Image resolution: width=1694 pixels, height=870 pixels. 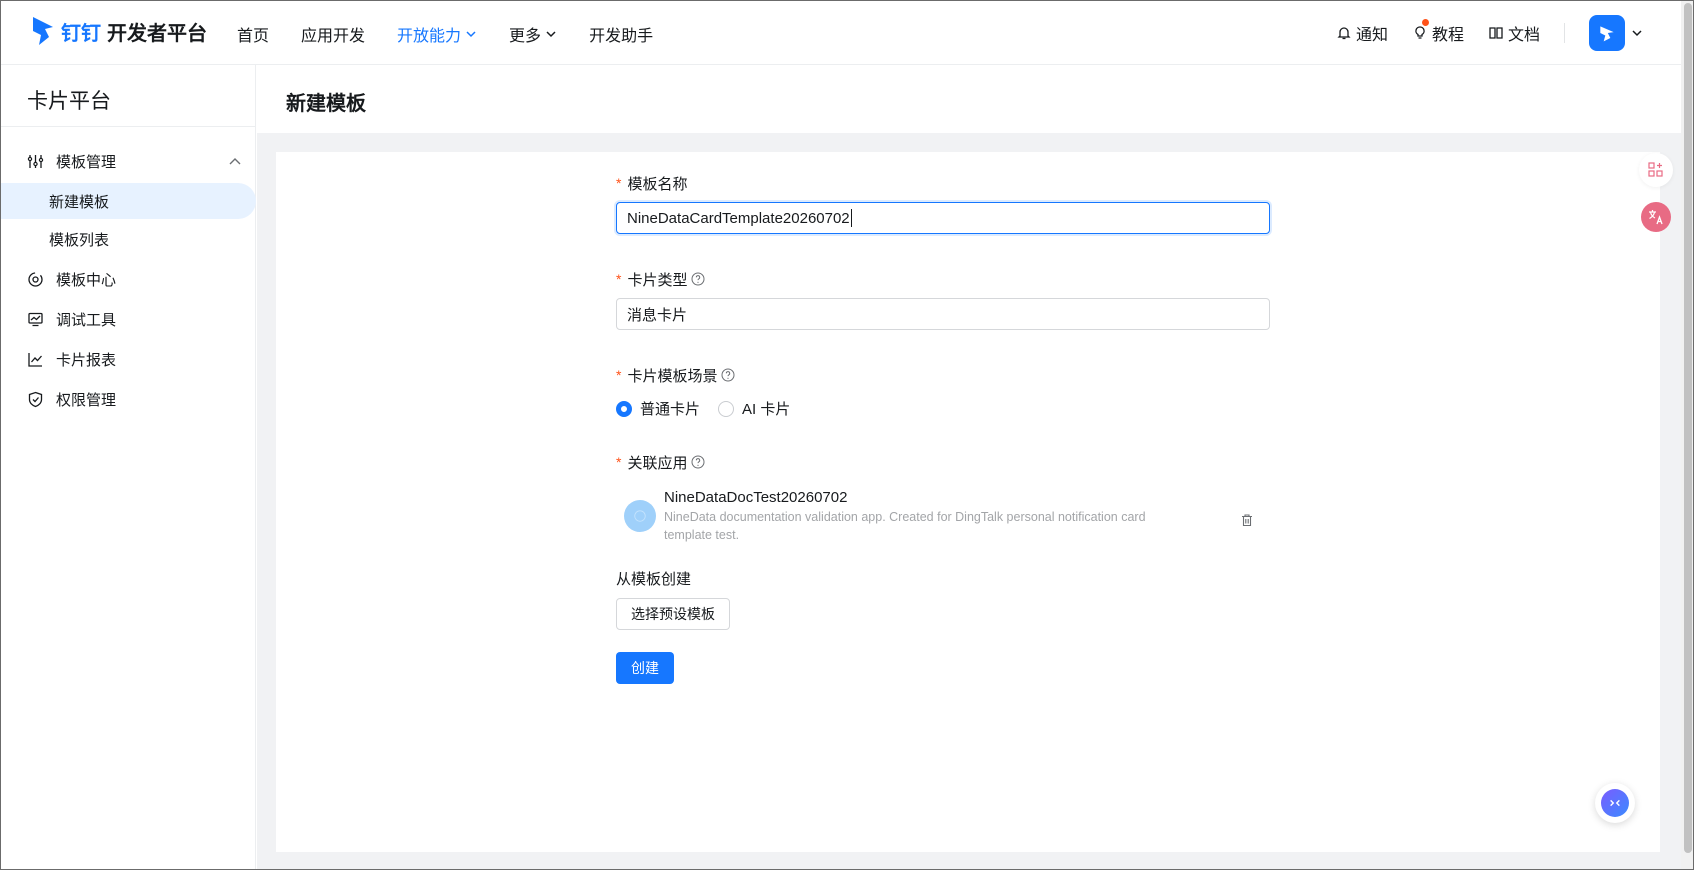 I want to click on nav-label: 应用开发, so click(x=333, y=36).